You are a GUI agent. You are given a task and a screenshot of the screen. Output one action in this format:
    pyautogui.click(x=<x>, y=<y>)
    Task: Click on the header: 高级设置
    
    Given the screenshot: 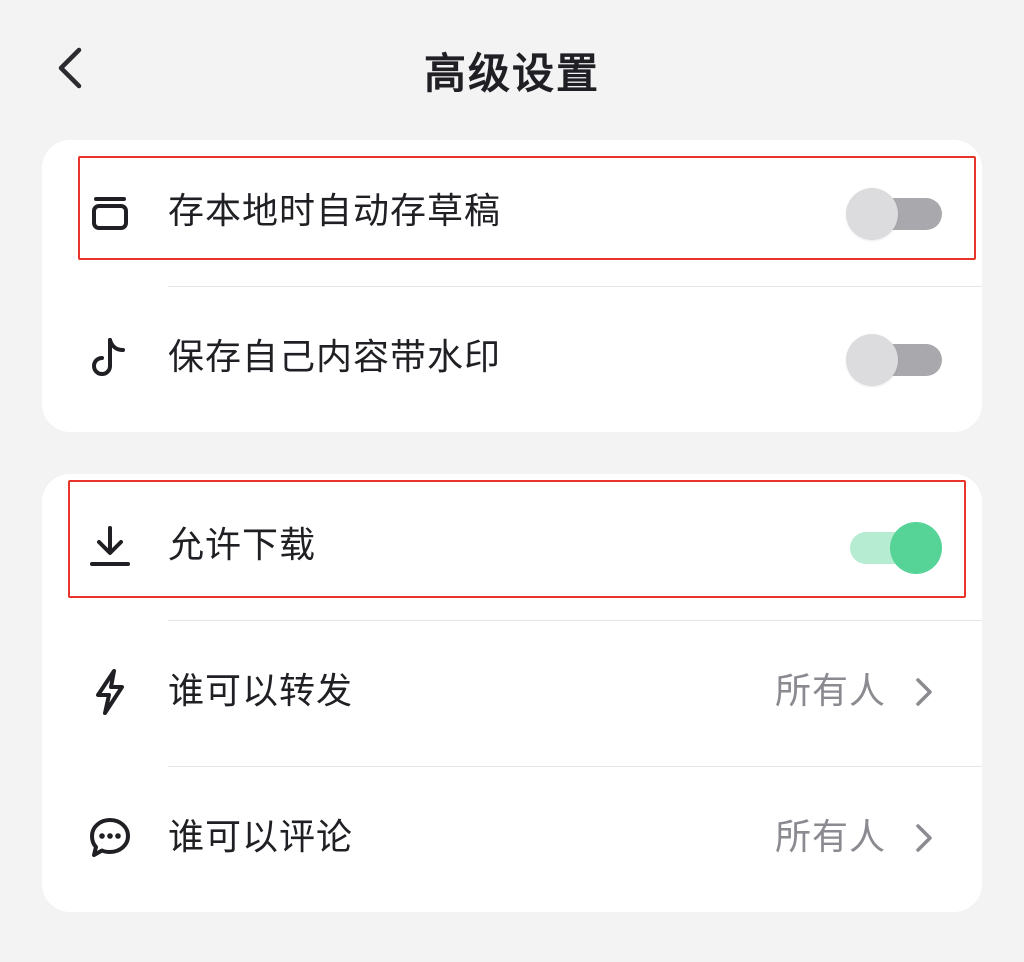 What is the action you would take?
    pyautogui.click(x=512, y=70)
    